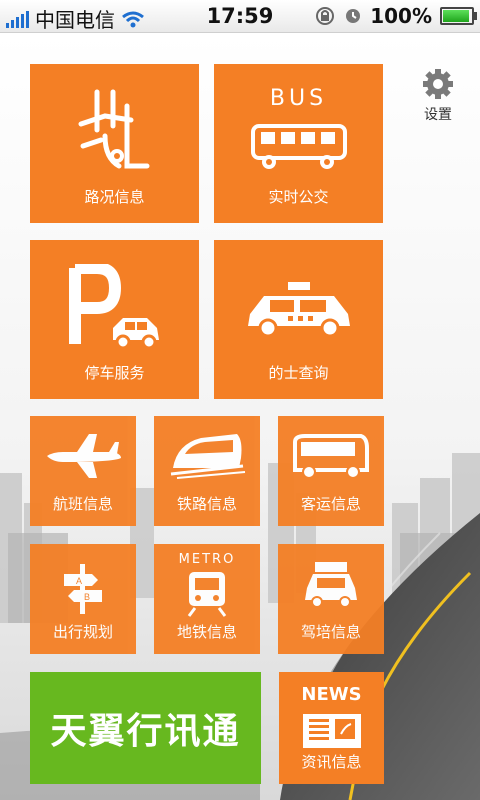 This screenshot has height=800, width=480. I want to click on coach-bus-icon, so click(331, 456).